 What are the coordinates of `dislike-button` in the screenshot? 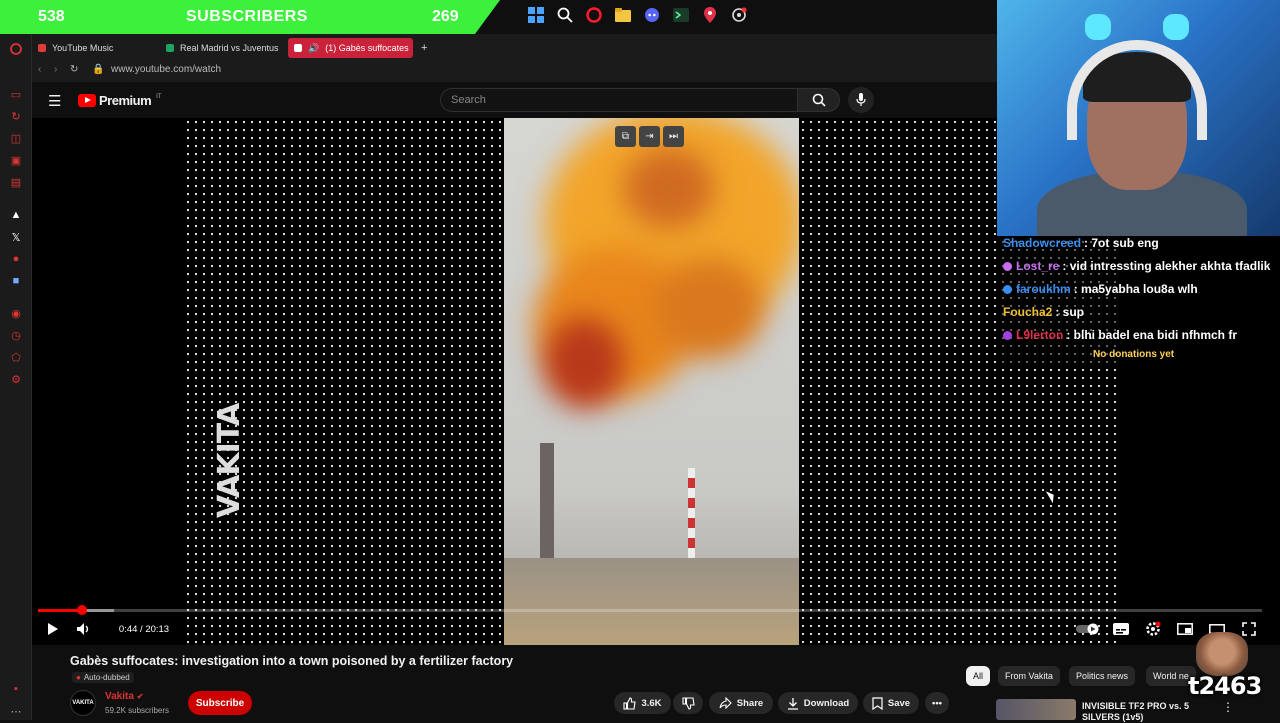 It's located at (688, 703).